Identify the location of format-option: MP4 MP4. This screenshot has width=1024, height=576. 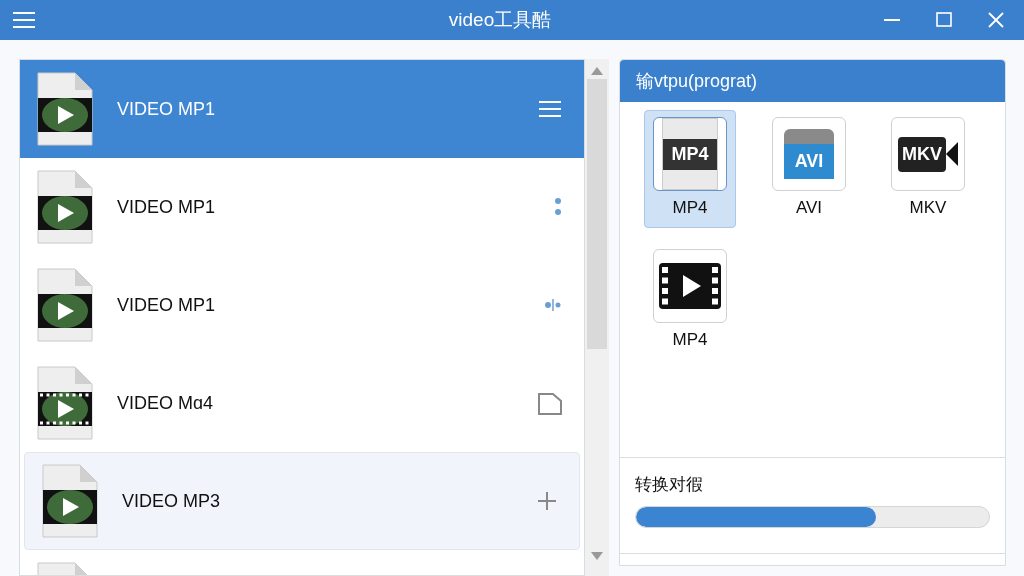
(690, 169).